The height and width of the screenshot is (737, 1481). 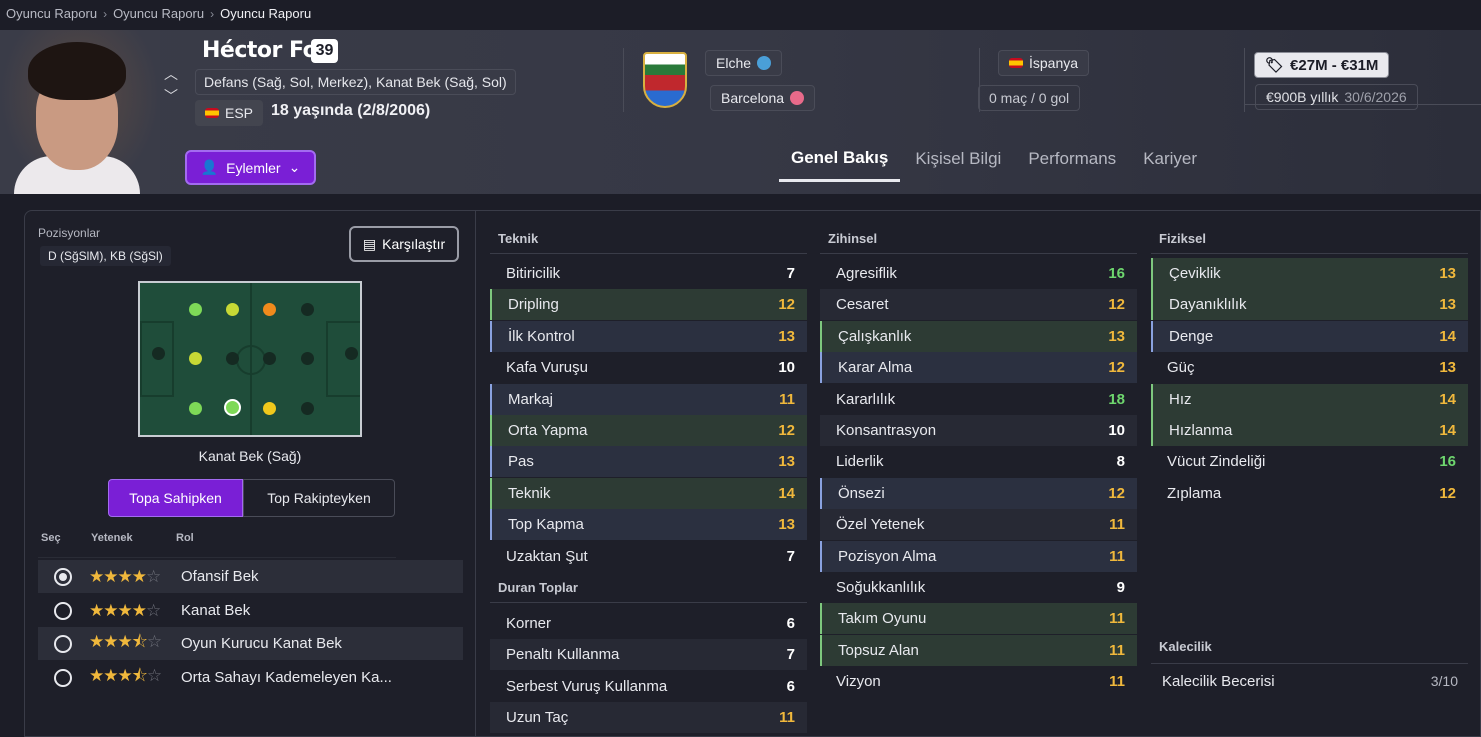 What do you see at coordinates (175, 498) in the screenshot?
I see `in-possession-toggle: Topa Sahipken` at bounding box center [175, 498].